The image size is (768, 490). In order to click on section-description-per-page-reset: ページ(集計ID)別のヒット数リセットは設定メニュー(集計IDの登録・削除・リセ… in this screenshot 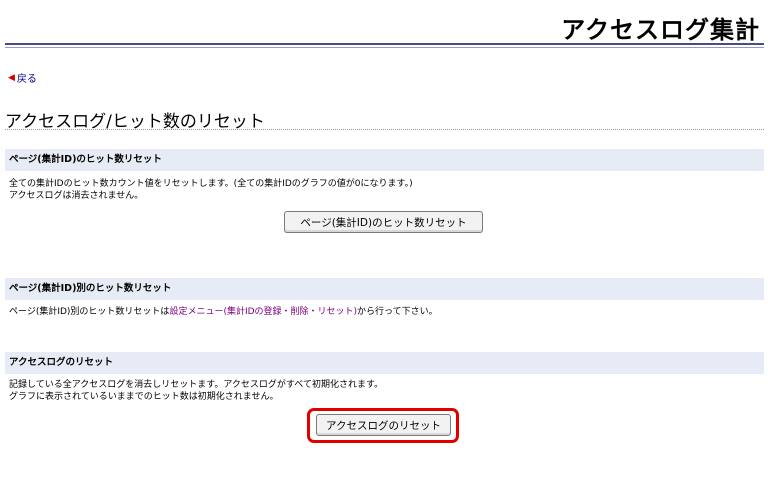, I will do `click(223, 312)`.